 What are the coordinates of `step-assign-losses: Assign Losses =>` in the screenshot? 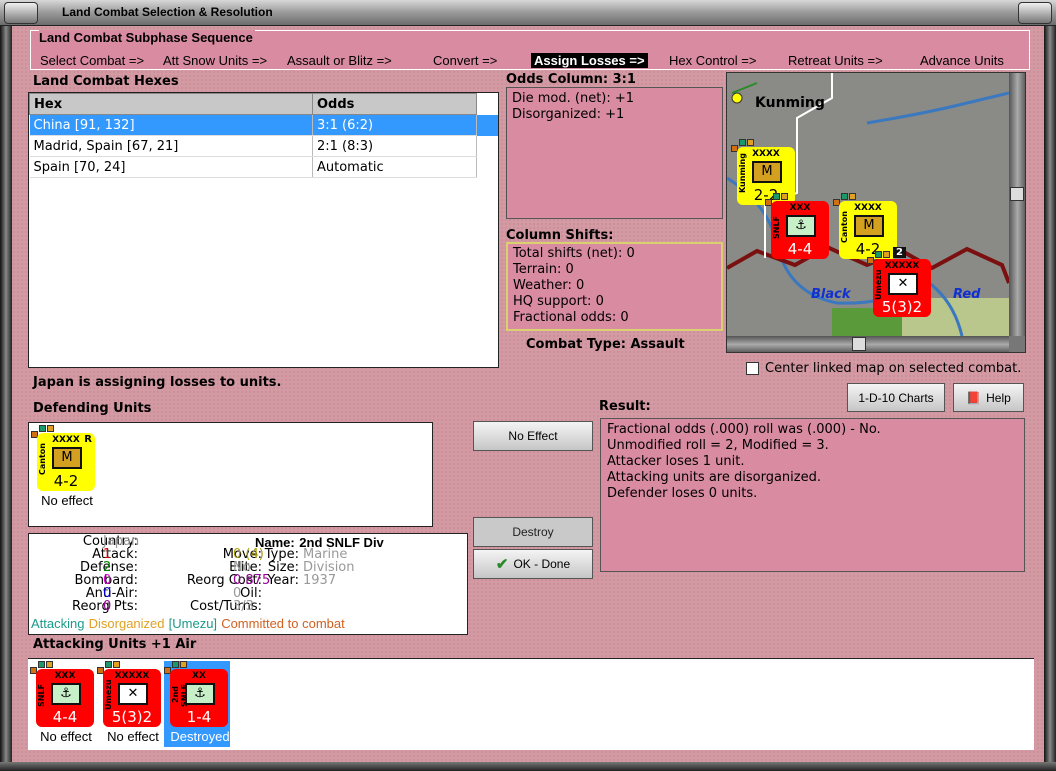 It's located at (589, 60).